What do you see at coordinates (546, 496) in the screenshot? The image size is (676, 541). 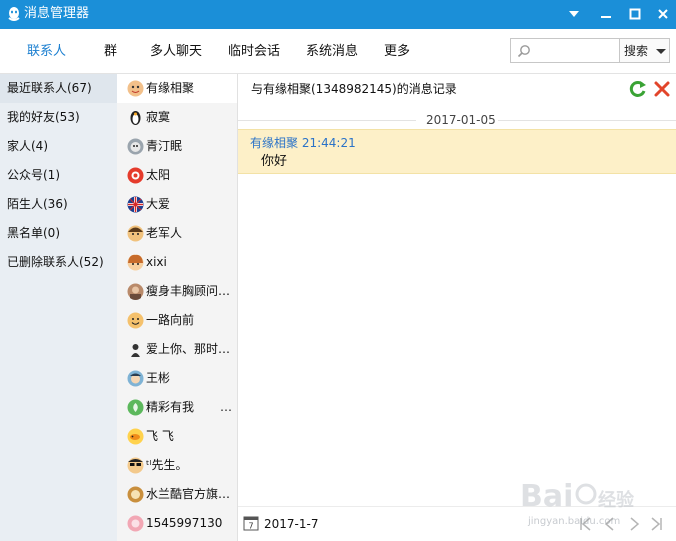 I see `svg-text: Bai` at bounding box center [546, 496].